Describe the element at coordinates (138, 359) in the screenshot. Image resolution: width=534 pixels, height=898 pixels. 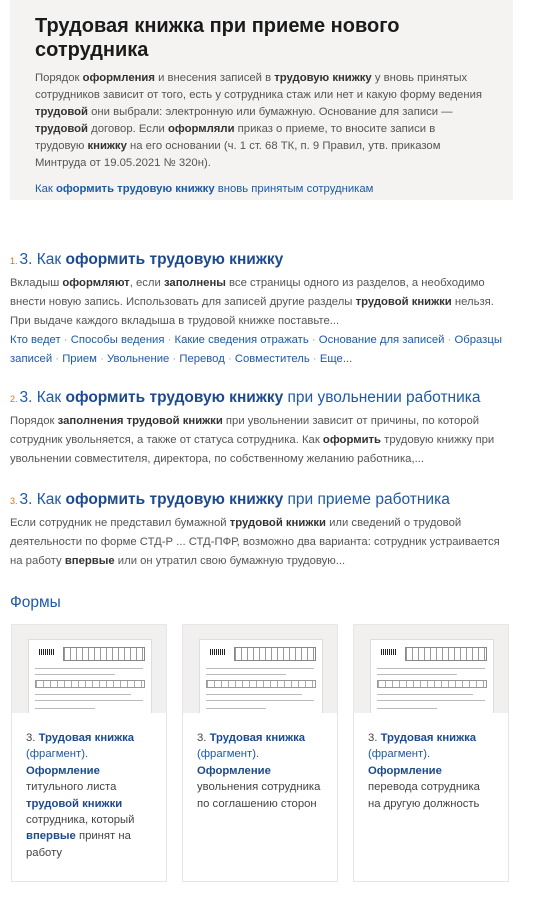
I see `tag-link: Увольнение` at that location.